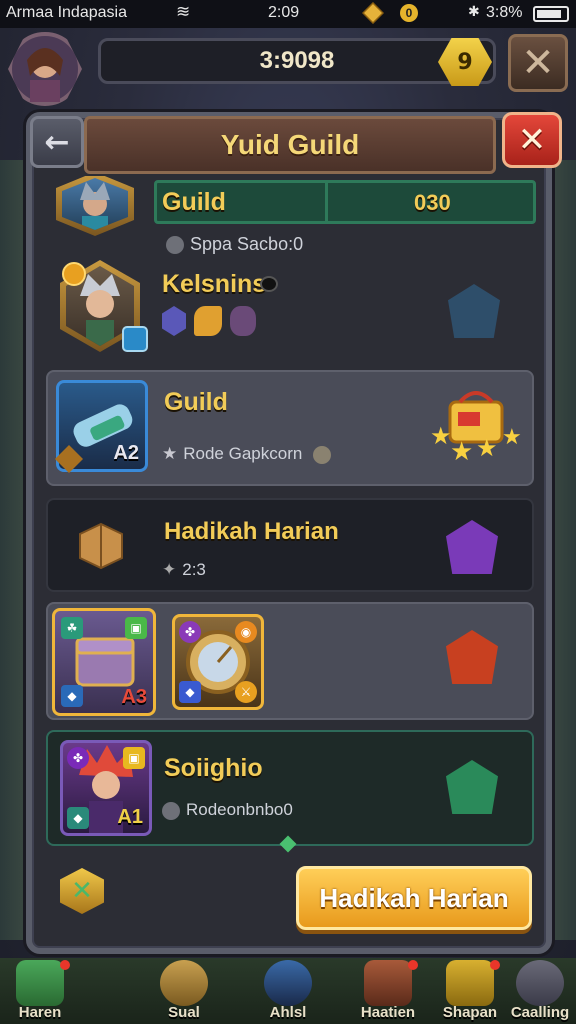 The width and height of the screenshot is (576, 1024). I want to click on item-card: ✤ ▣ ◆ A1, so click(106, 788).